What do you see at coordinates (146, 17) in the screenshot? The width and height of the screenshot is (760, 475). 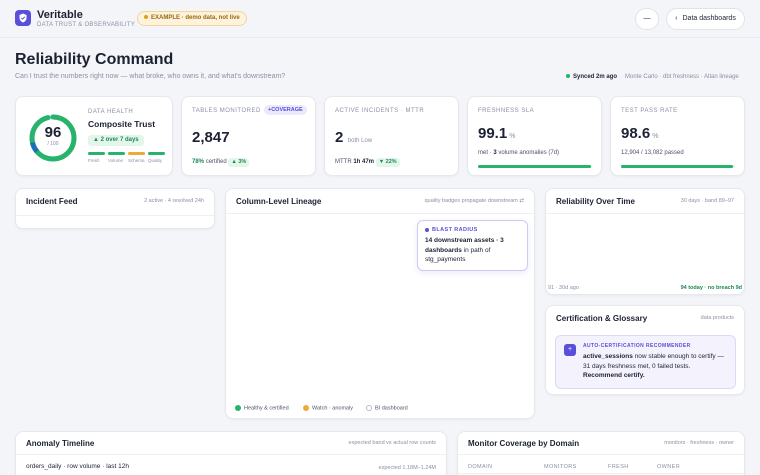 I see `warning-dot-icon` at bounding box center [146, 17].